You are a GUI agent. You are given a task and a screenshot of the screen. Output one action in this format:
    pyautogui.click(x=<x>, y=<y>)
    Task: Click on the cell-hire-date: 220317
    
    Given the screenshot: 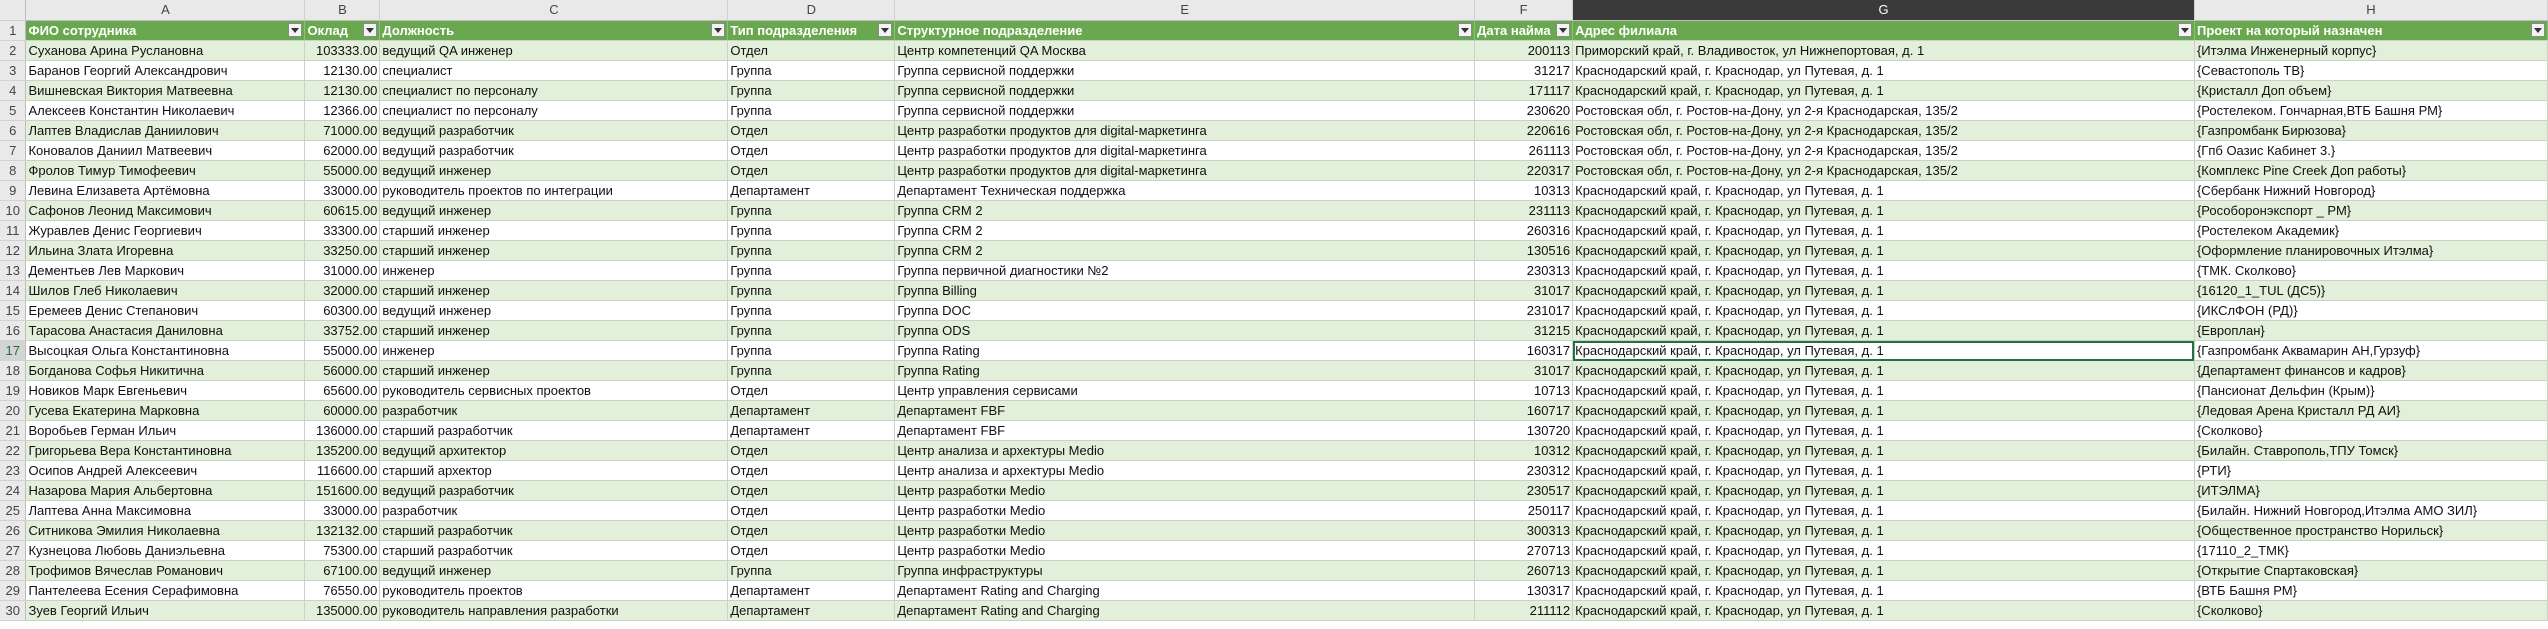 What is the action you would take?
    pyautogui.click(x=1524, y=170)
    